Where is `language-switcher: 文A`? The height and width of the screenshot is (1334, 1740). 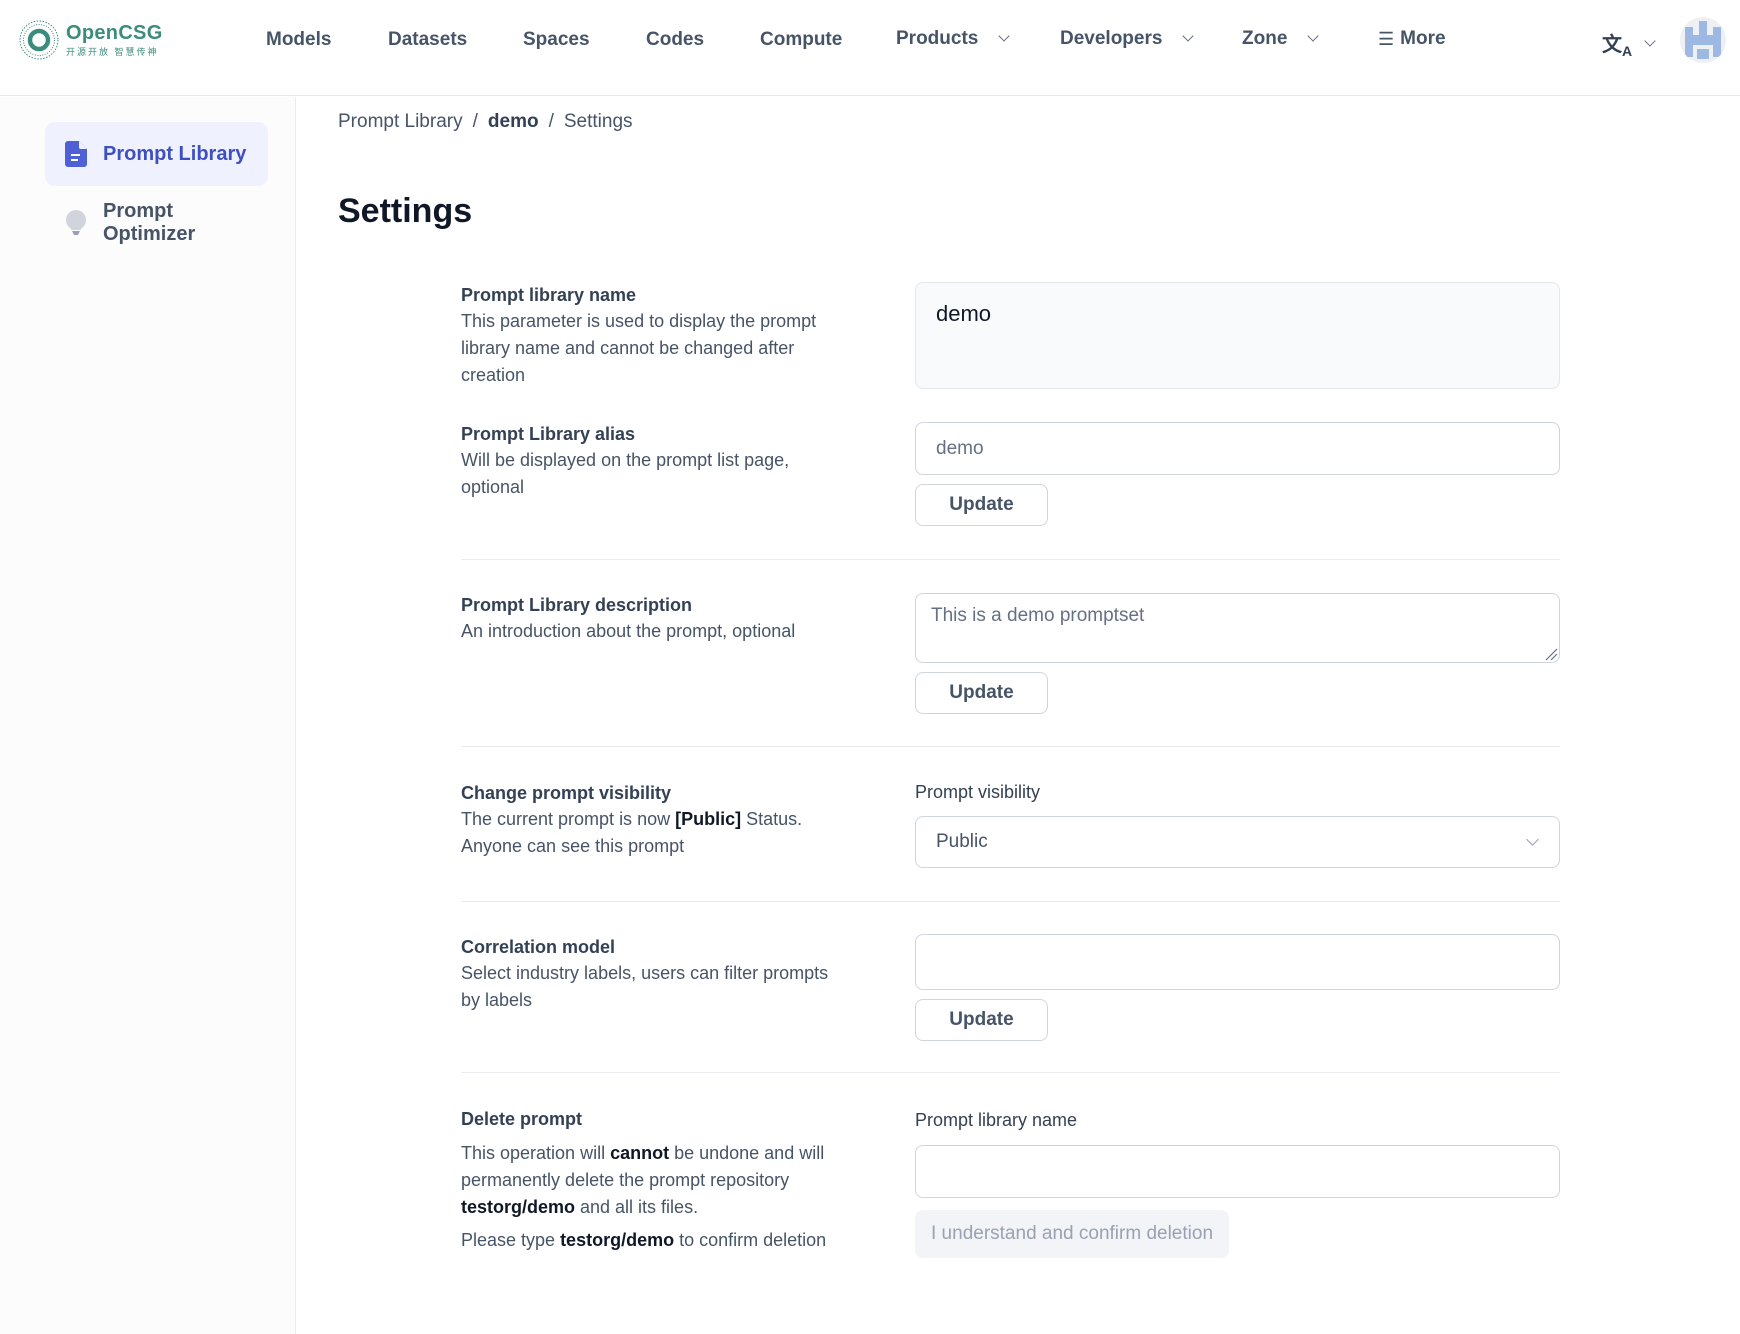 language-switcher: 文A is located at coordinates (1629, 43).